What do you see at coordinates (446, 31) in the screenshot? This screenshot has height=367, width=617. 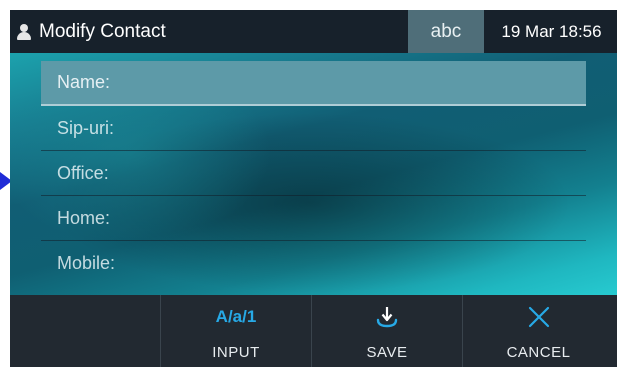 I see `input-mode-indicator: abc` at bounding box center [446, 31].